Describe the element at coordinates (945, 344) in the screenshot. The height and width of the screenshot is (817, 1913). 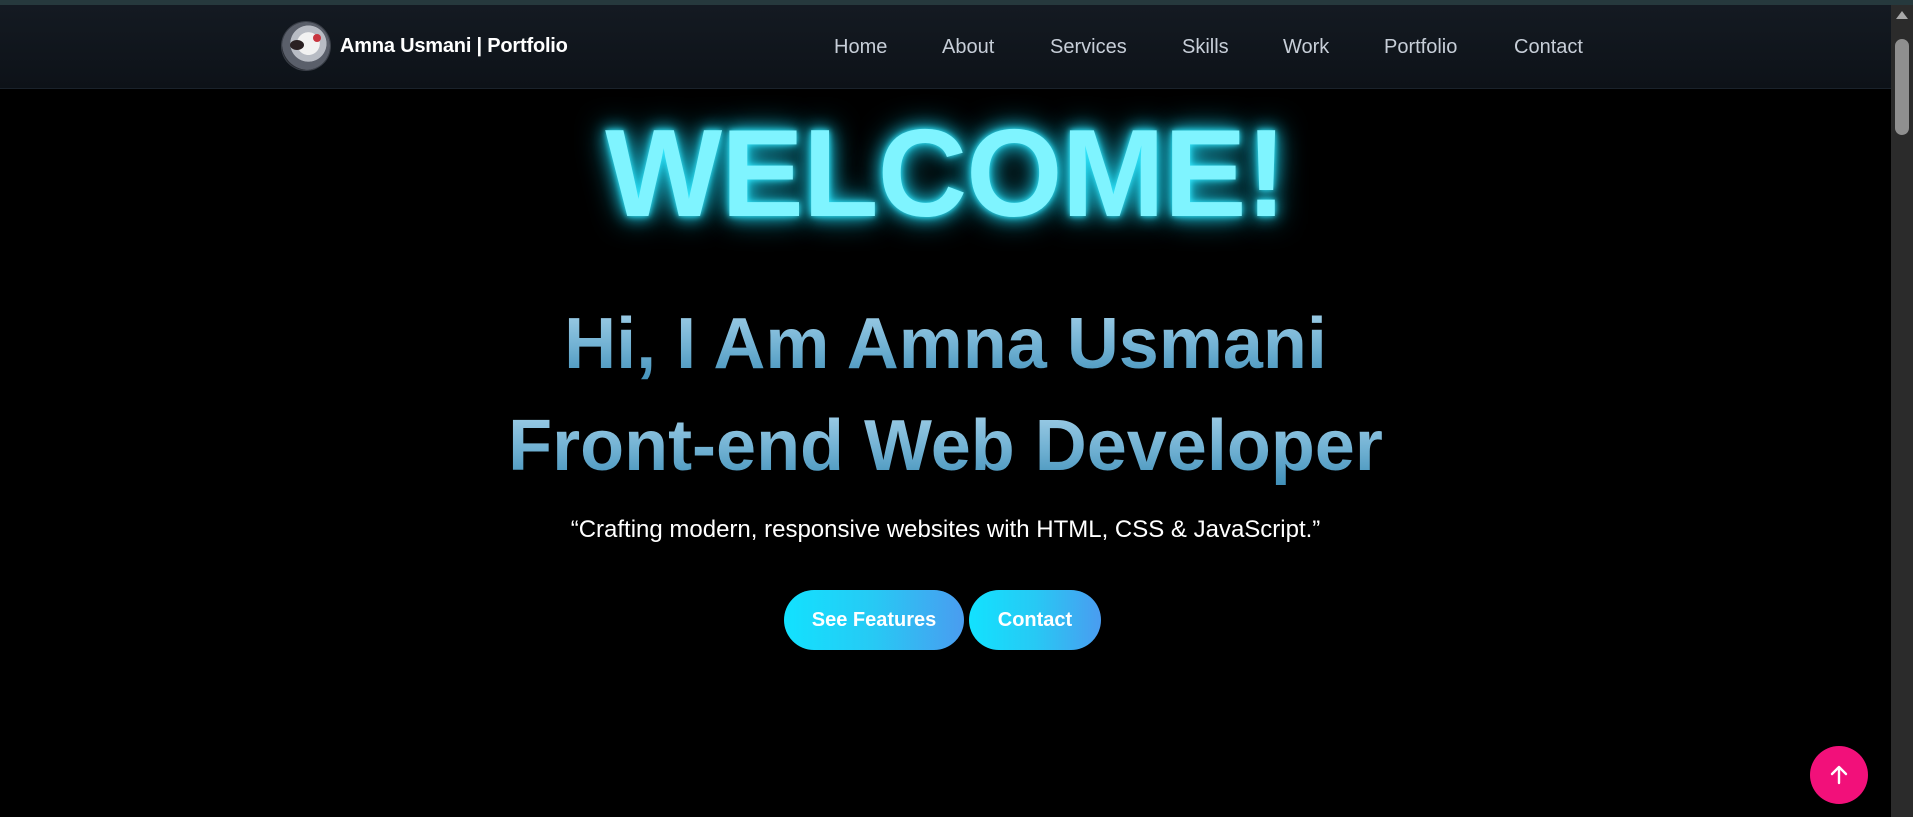
I see `intro-heading: Hi, I Am Amna Usmani` at that location.